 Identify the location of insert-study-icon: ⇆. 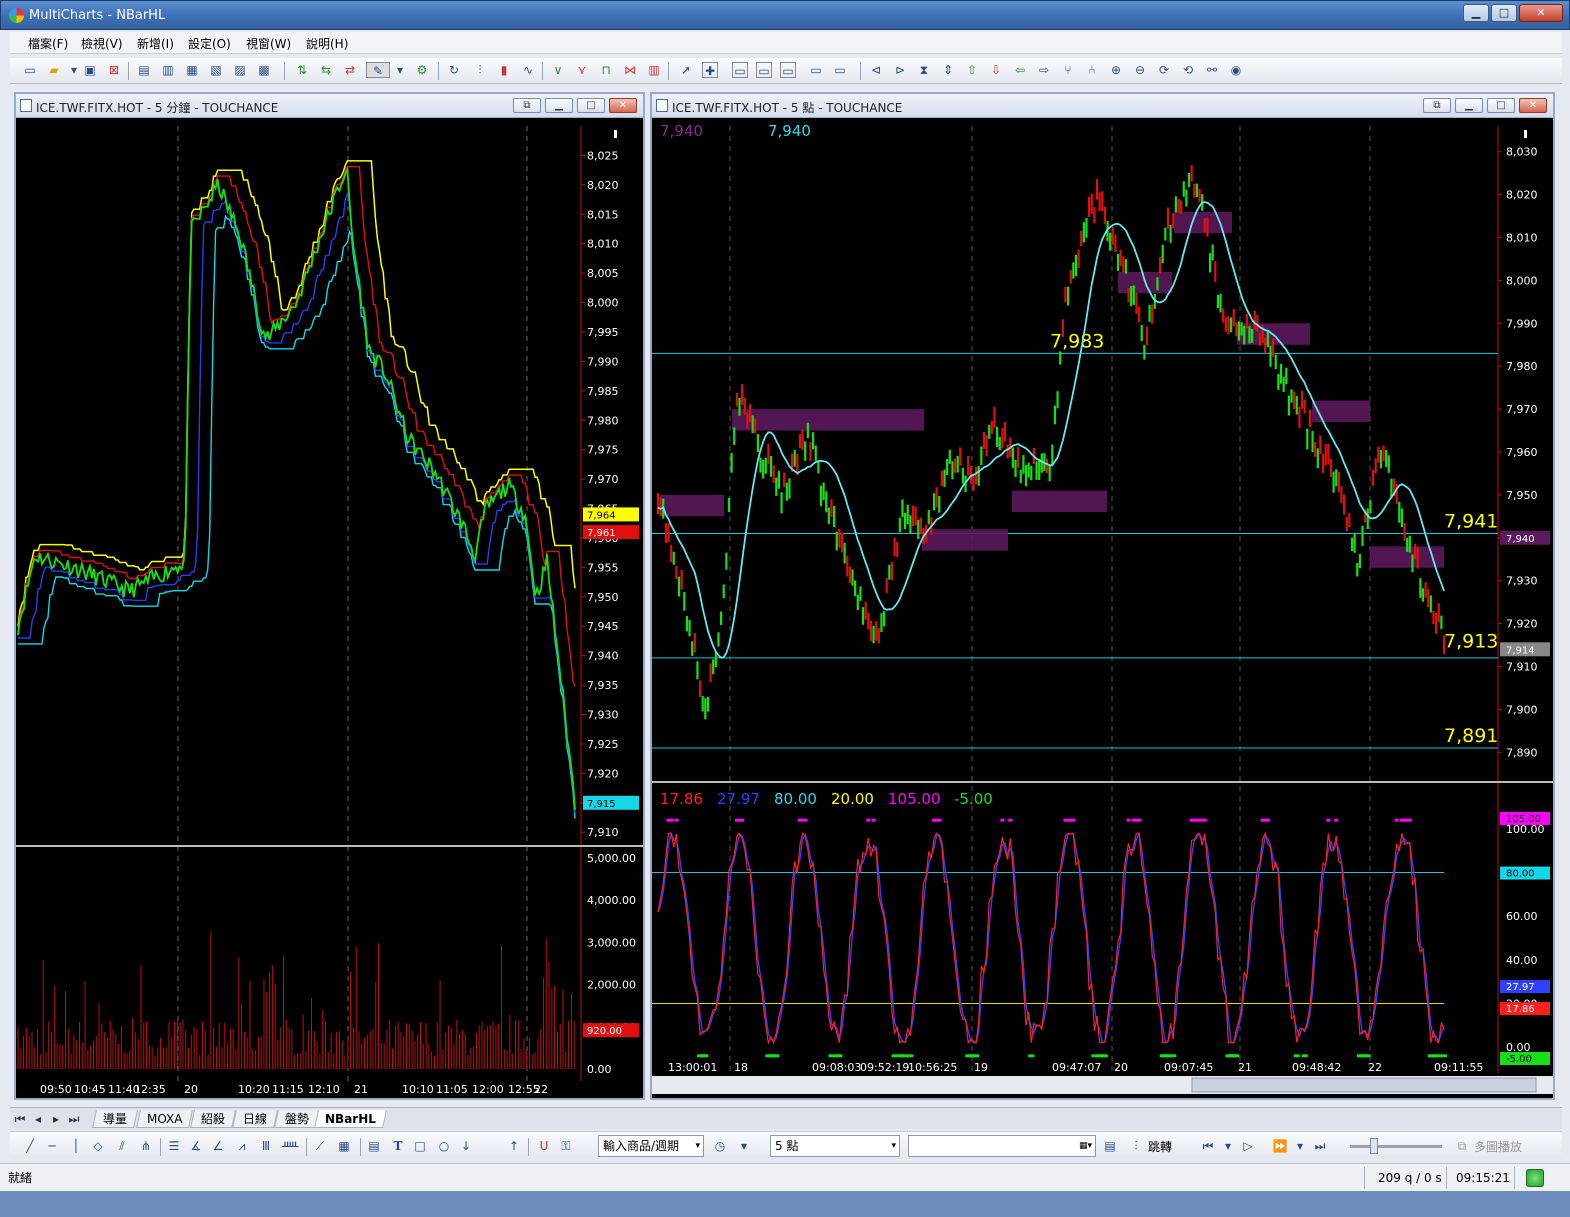
(326, 70).